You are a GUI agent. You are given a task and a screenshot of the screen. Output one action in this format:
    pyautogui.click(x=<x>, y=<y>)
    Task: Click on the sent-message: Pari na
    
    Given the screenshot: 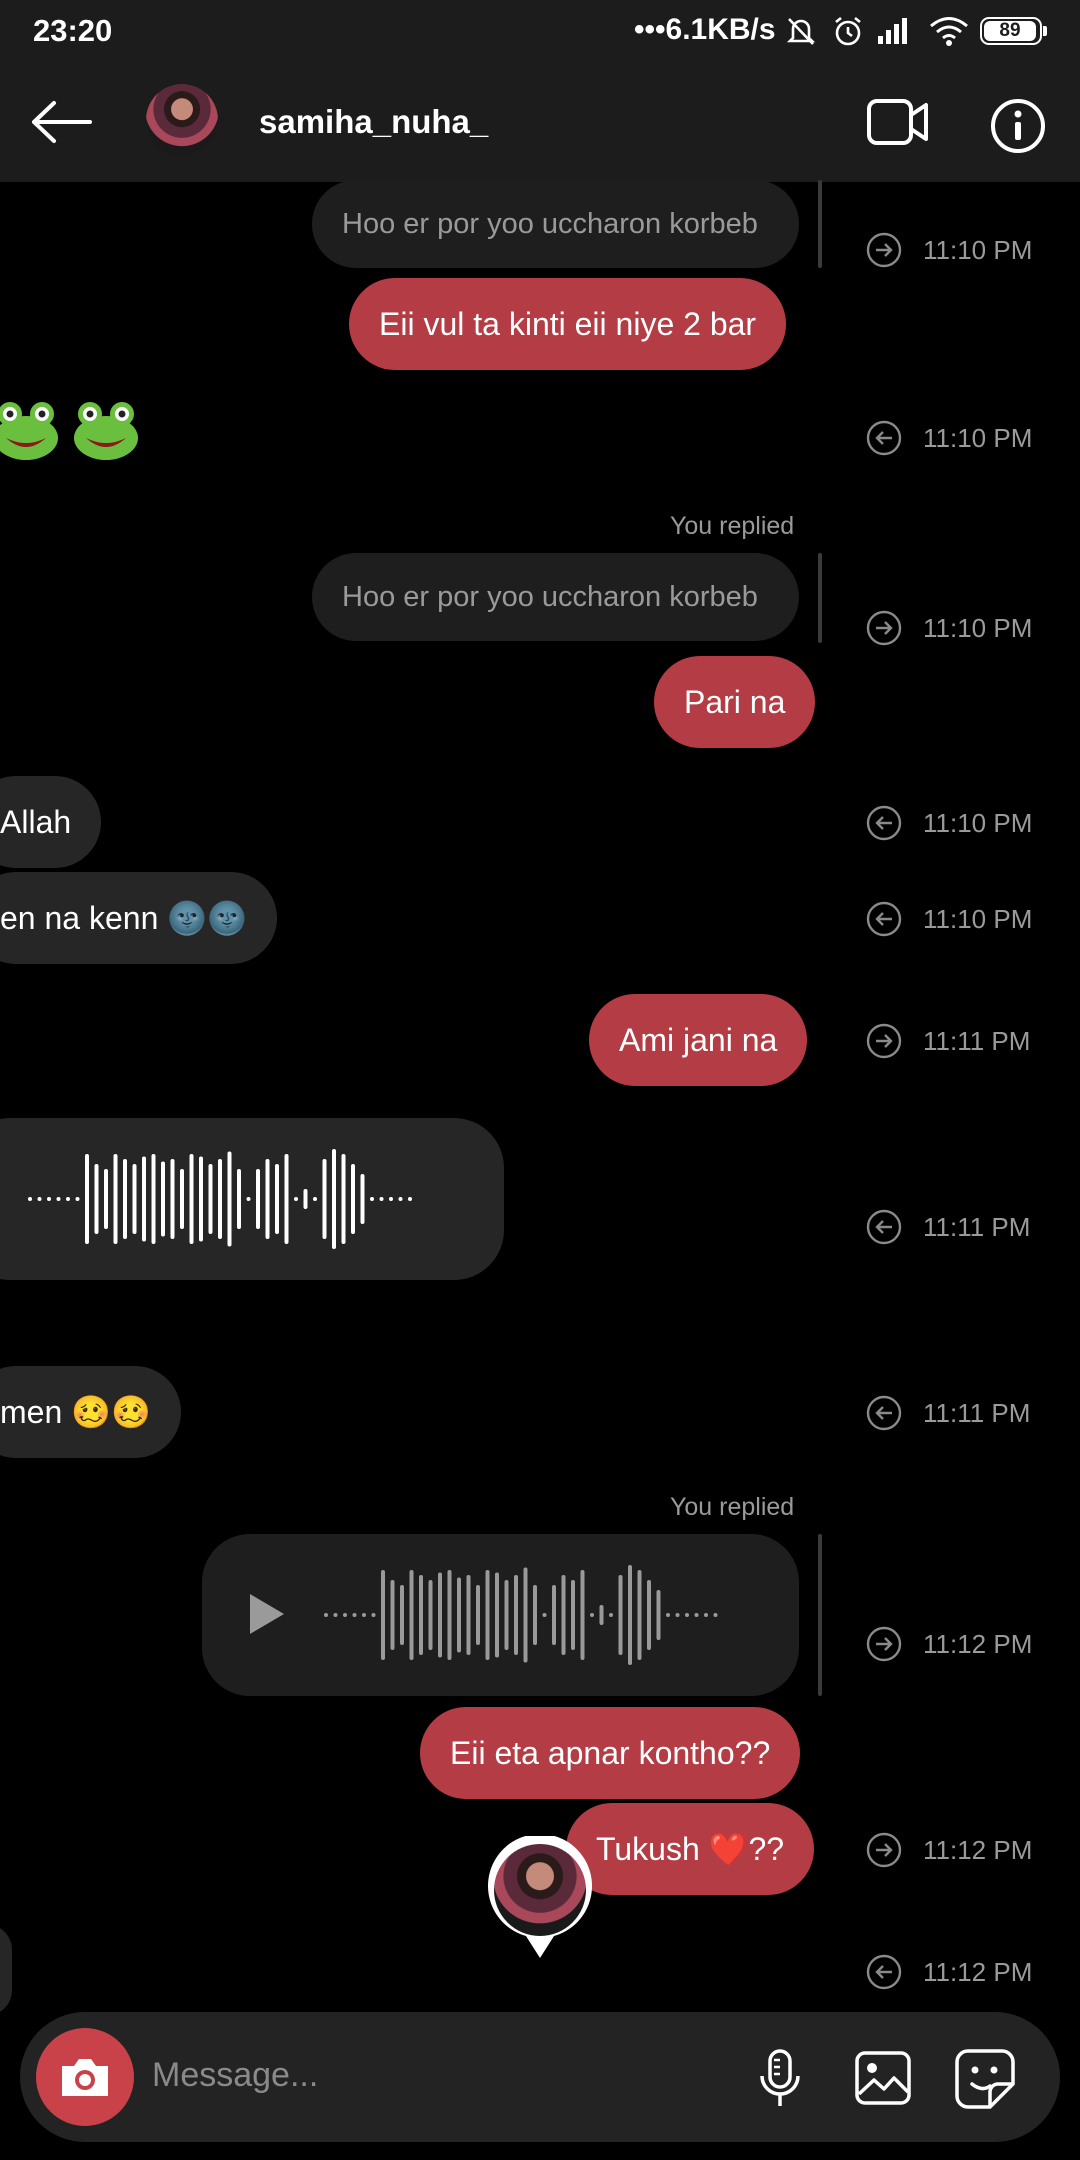 What is the action you would take?
    pyautogui.click(x=735, y=702)
    